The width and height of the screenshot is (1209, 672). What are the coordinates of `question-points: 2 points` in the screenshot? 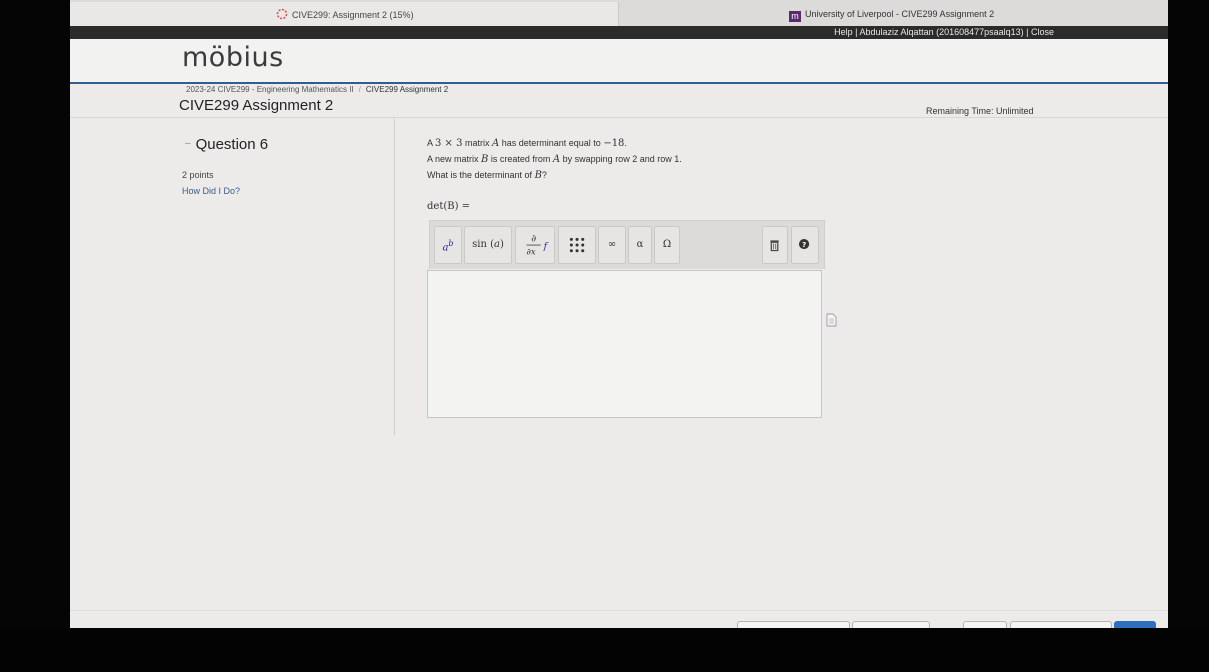 It's located at (198, 175).